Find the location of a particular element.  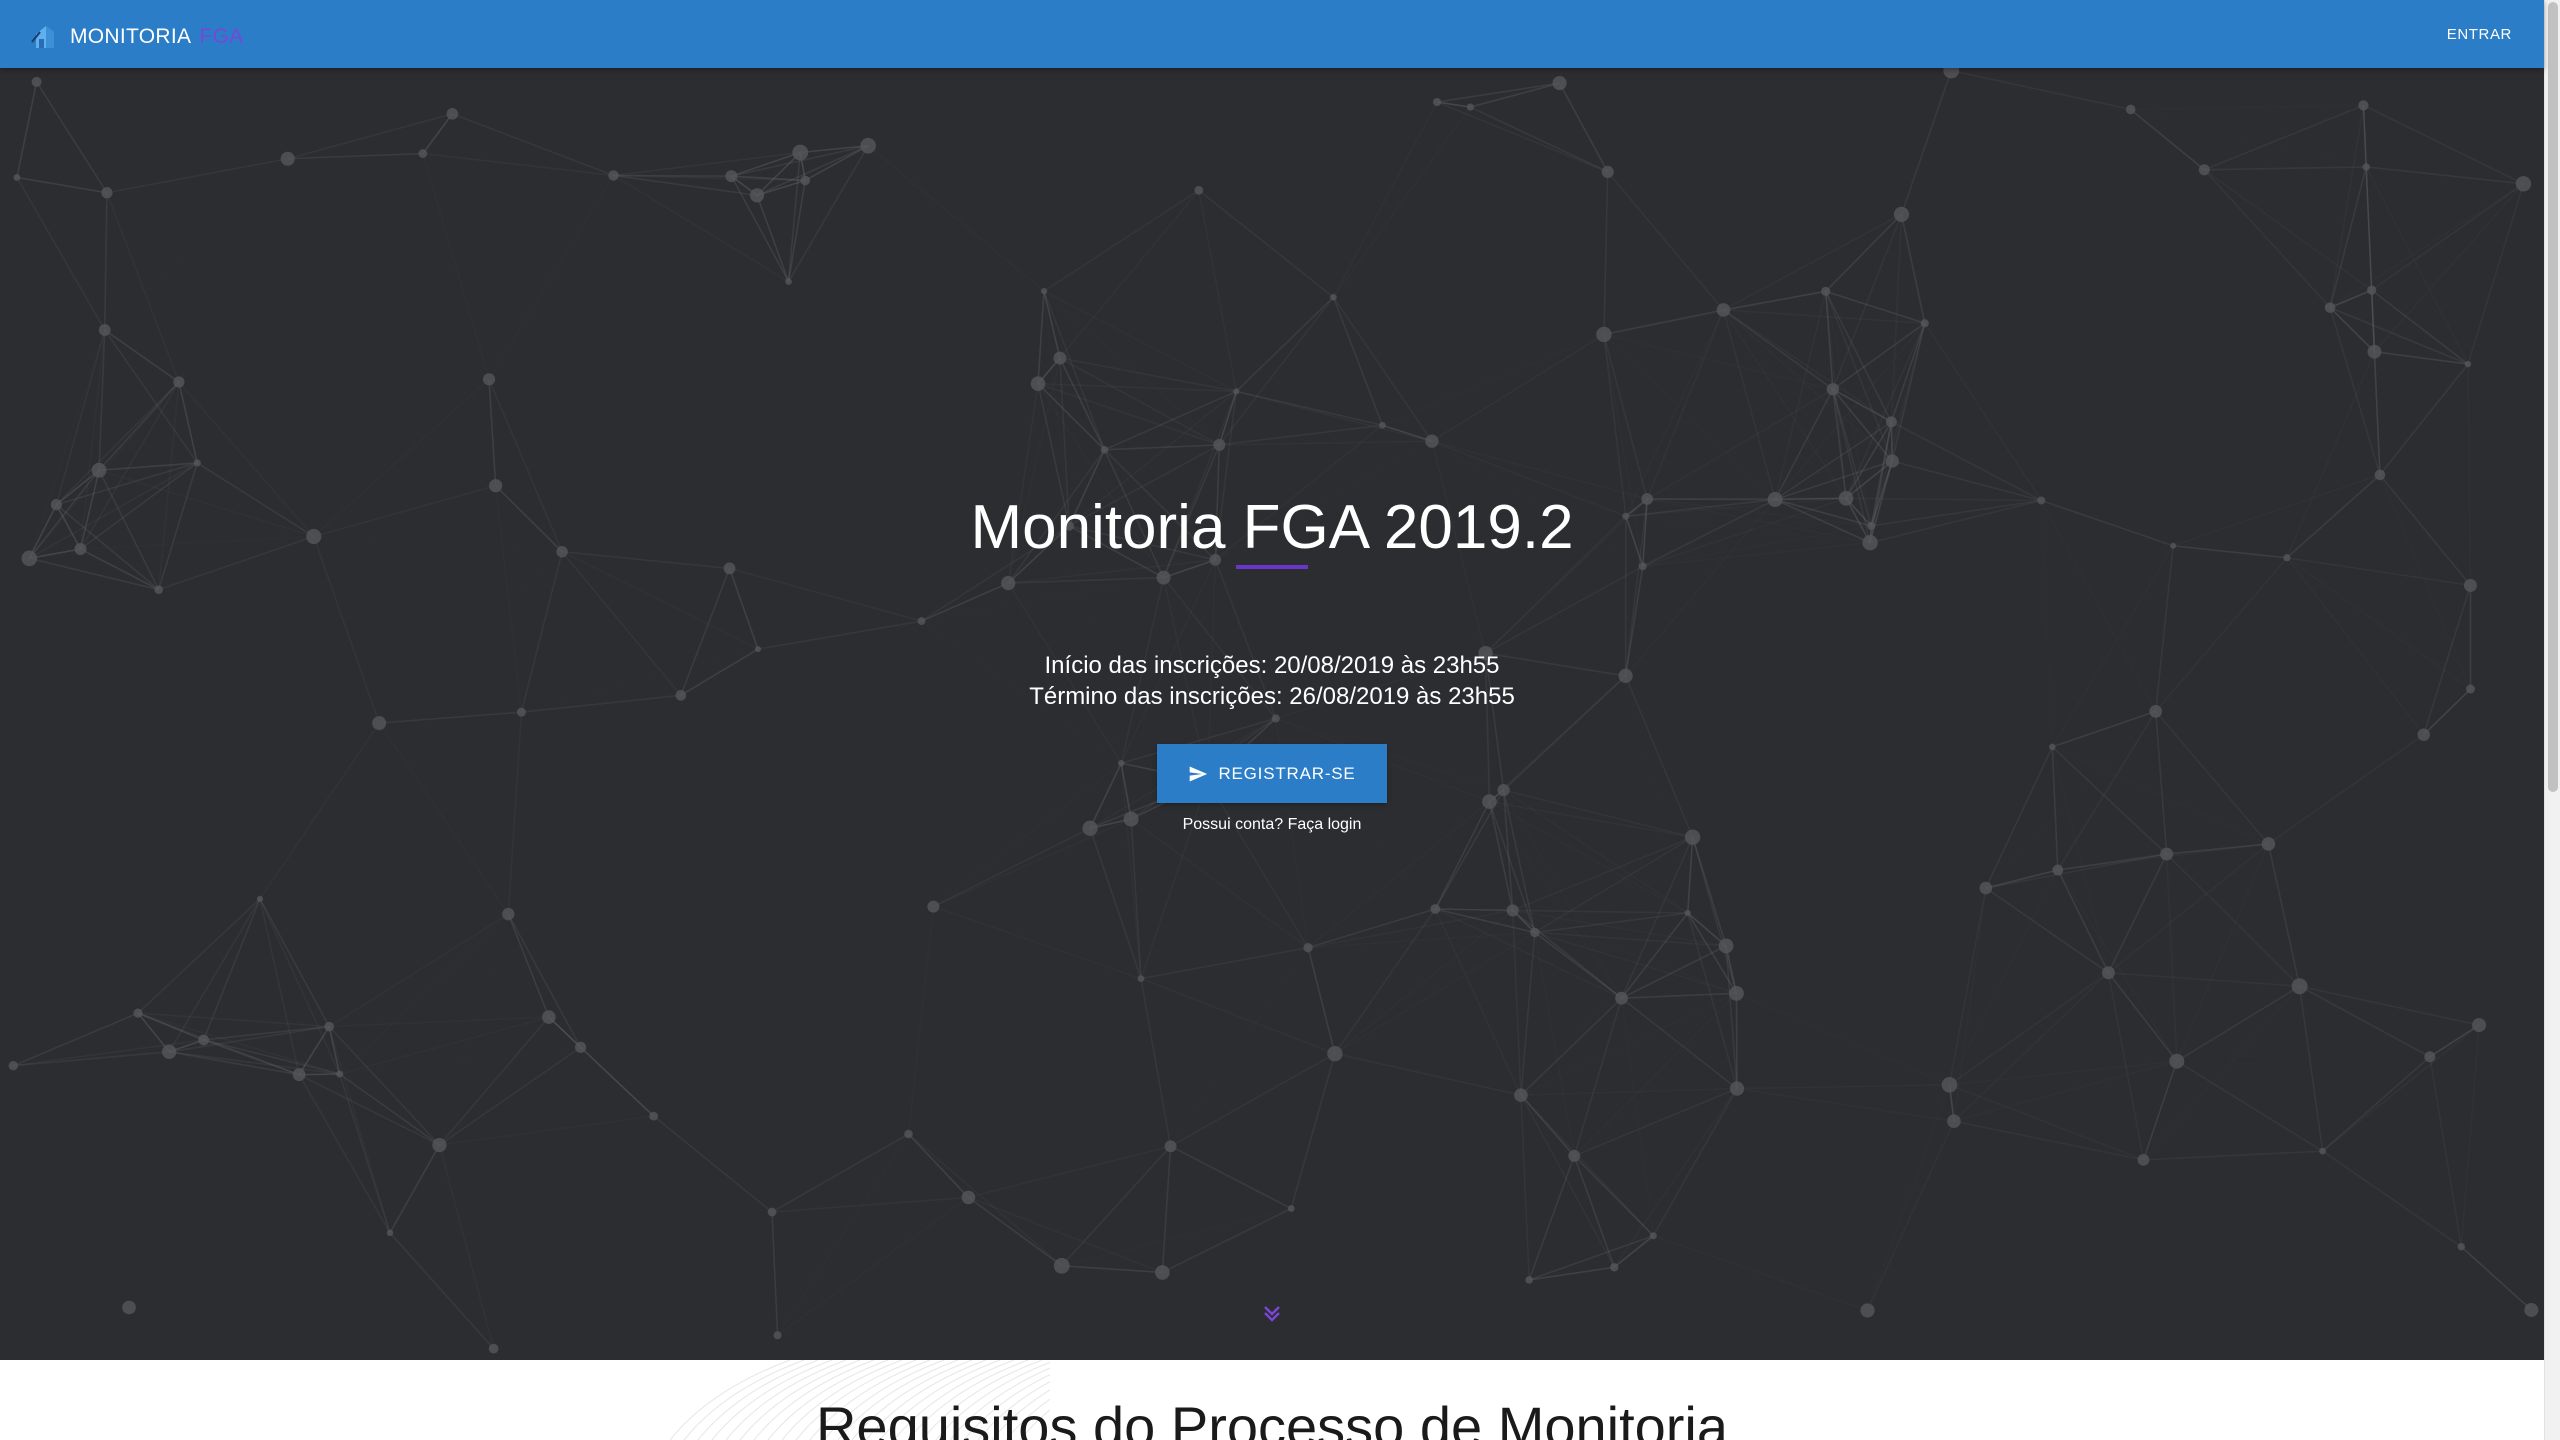

register-button: REGISTRAR-SE is located at coordinates (1272, 773).